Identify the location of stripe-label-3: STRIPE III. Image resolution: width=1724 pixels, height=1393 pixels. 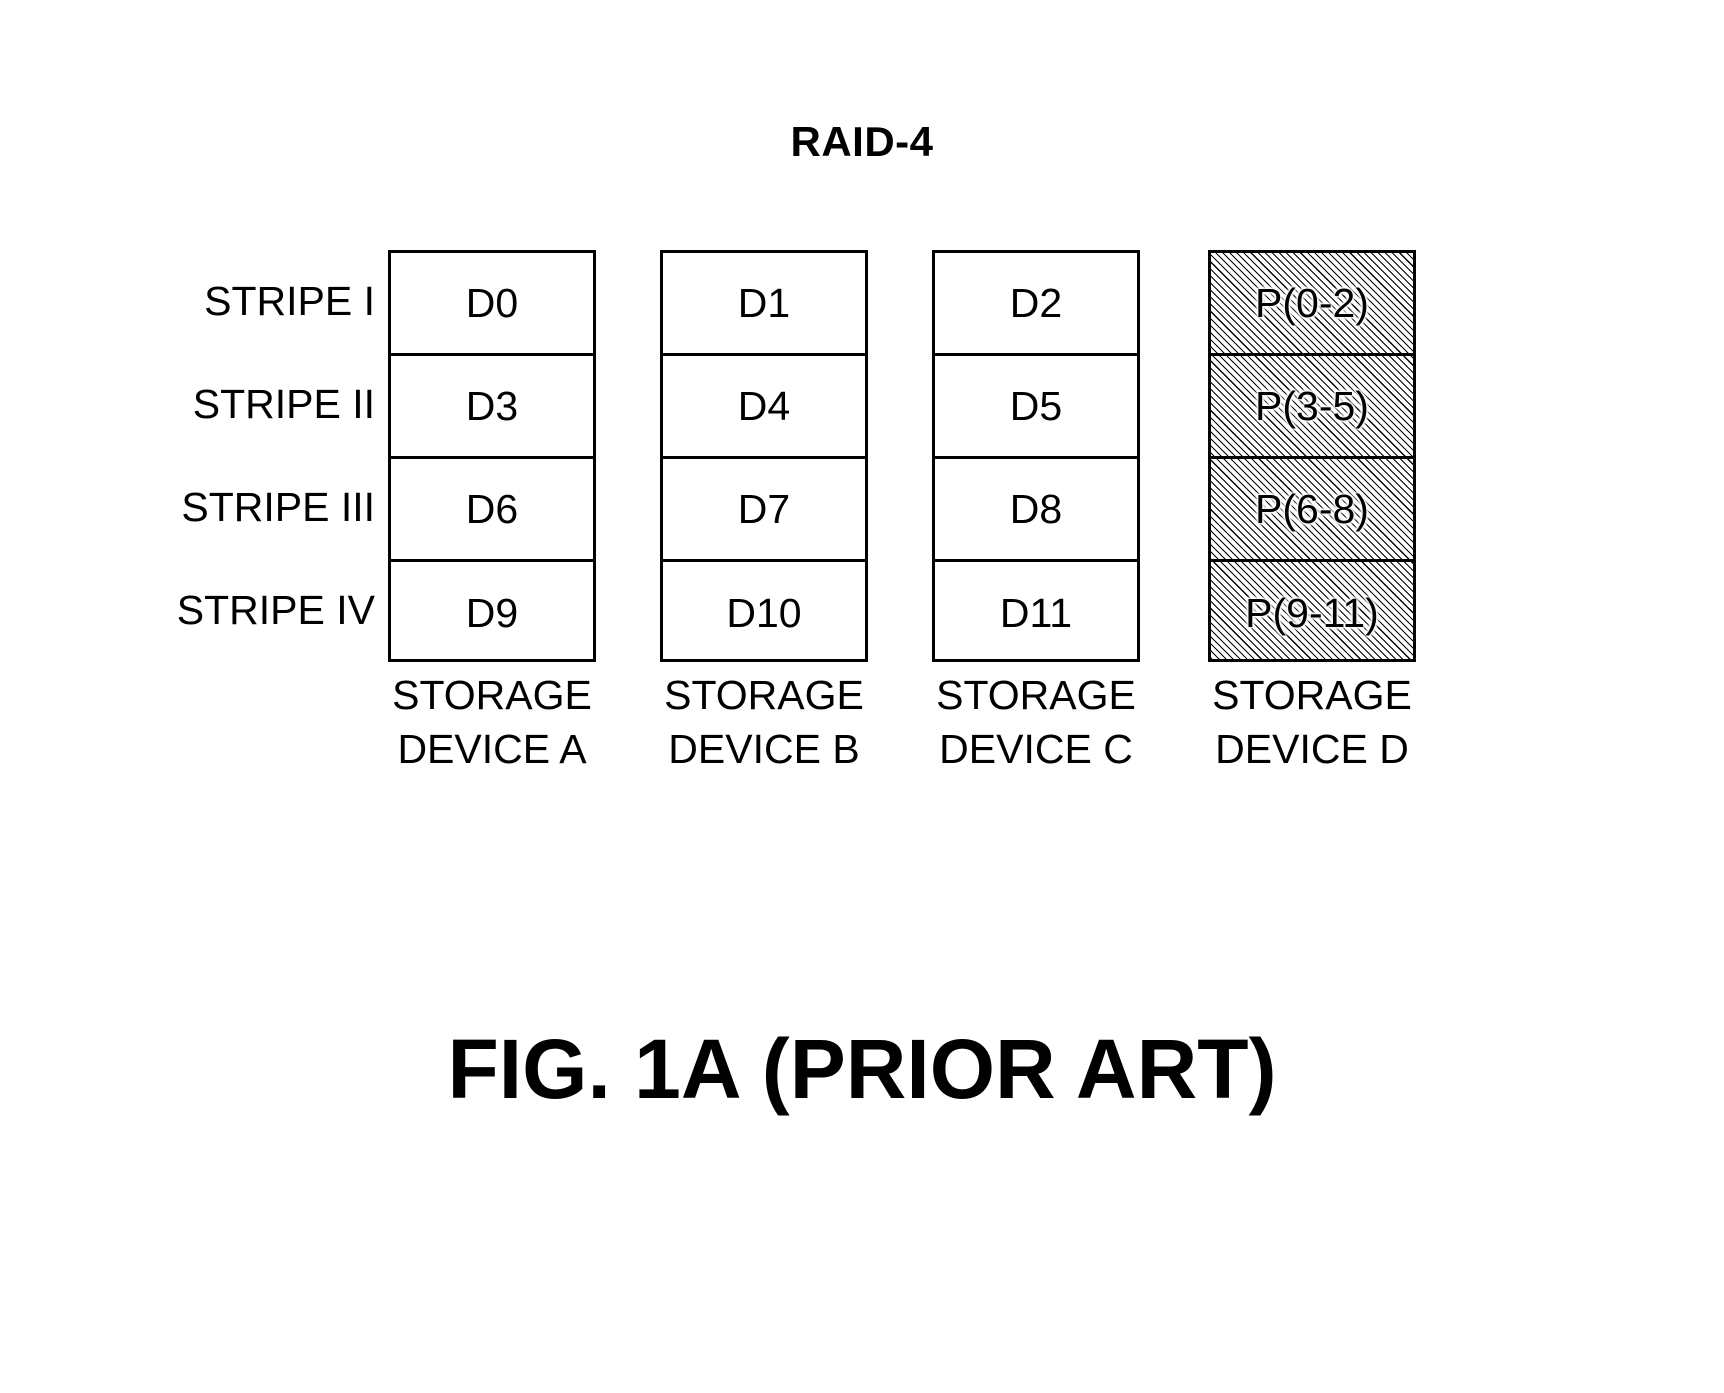
(278, 507).